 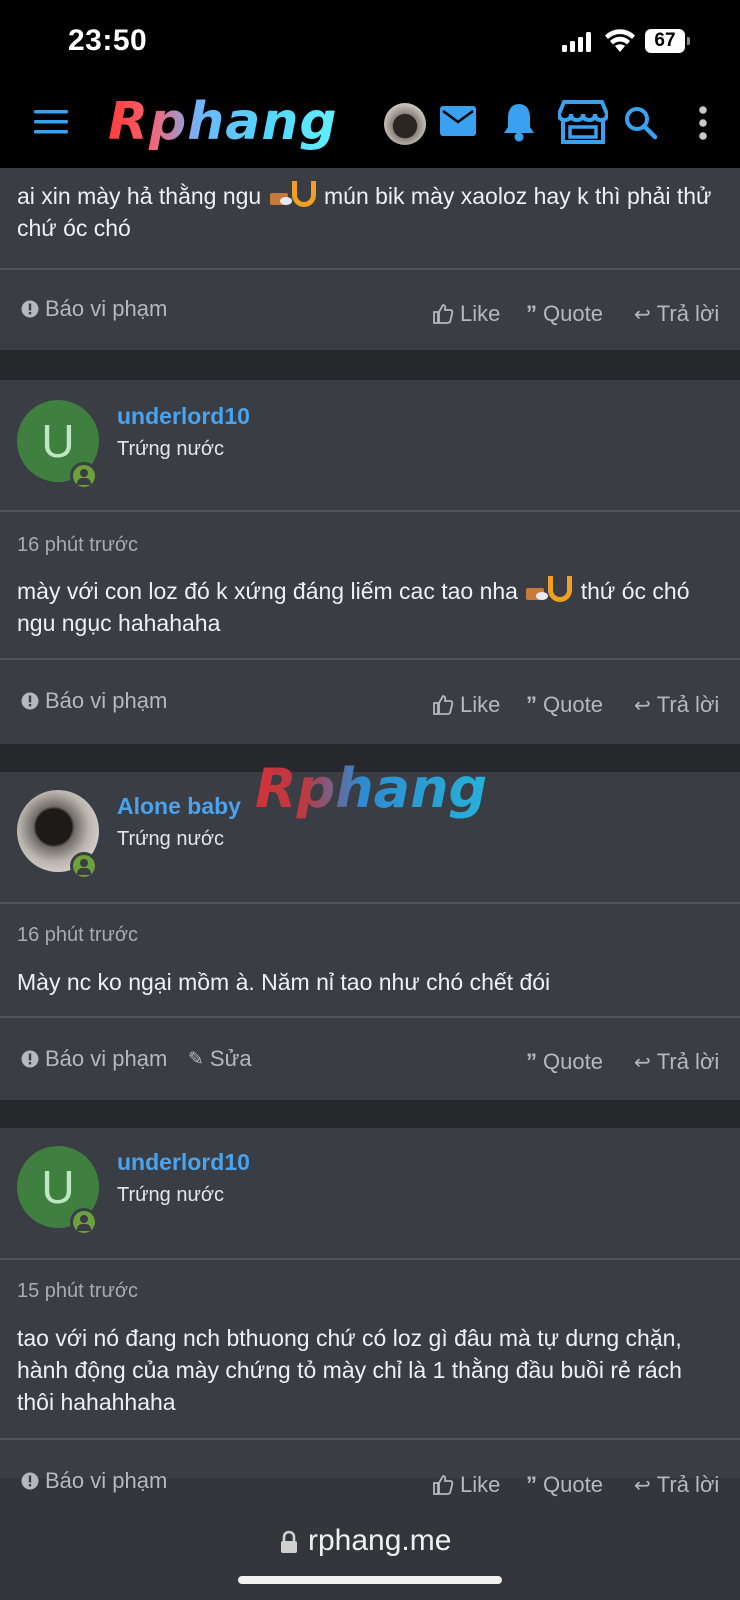 What do you see at coordinates (220, 1059) in the screenshot?
I see `edit-button: ✎ Sửa` at bounding box center [220, 1059].